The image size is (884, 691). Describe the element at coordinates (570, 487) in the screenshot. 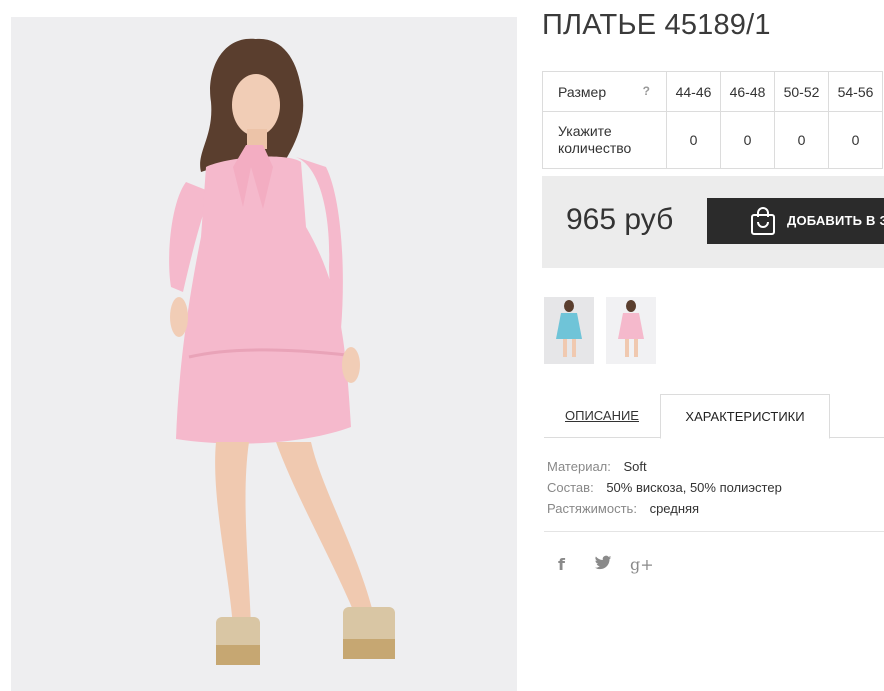

I see `spec-key: Состав:` at that location.